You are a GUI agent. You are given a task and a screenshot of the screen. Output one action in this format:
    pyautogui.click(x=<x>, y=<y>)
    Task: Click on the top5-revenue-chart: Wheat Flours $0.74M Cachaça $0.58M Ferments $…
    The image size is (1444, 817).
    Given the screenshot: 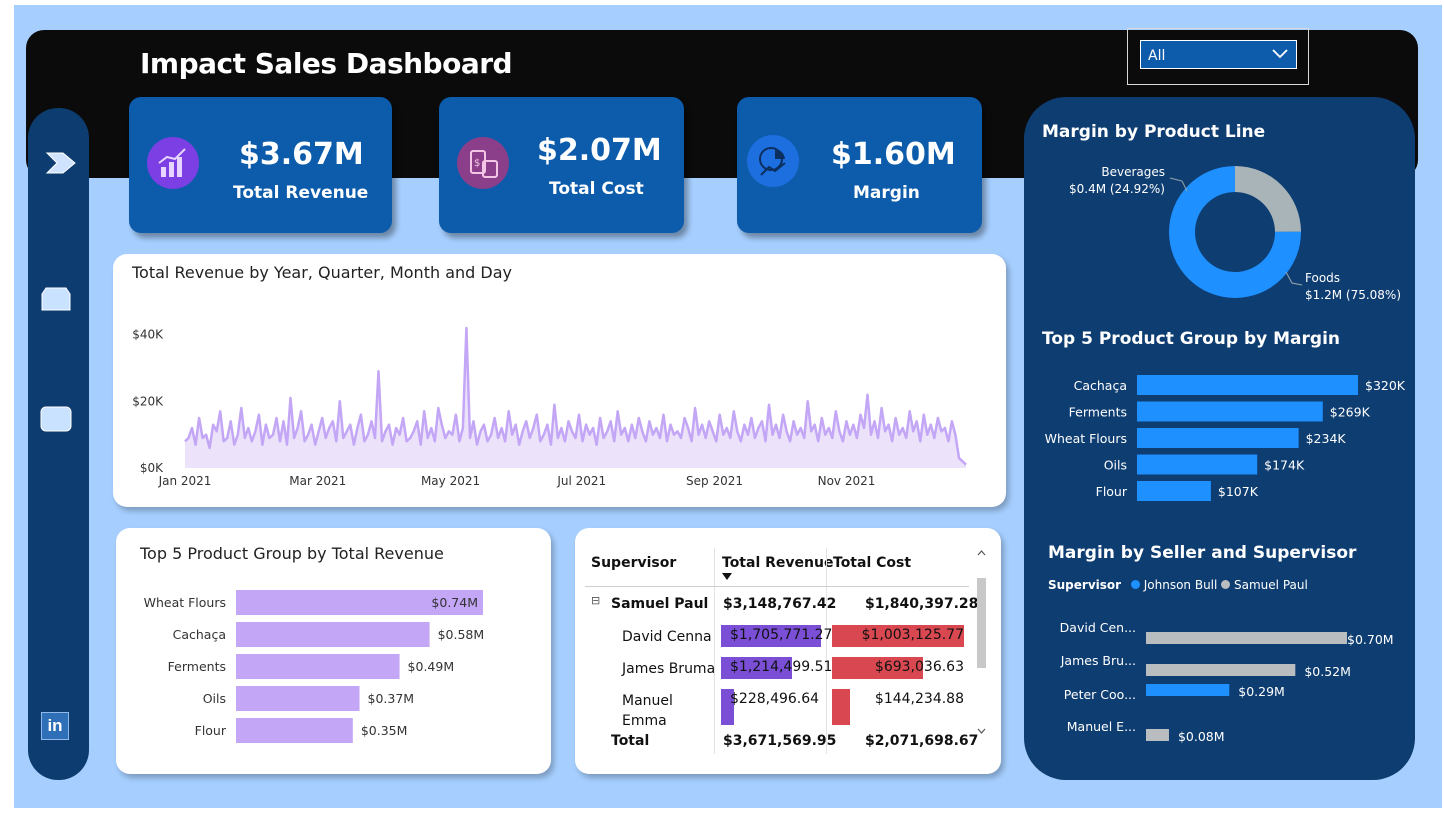 What is the action you would take?
    pyautogui.click(x=333, y=651)
    